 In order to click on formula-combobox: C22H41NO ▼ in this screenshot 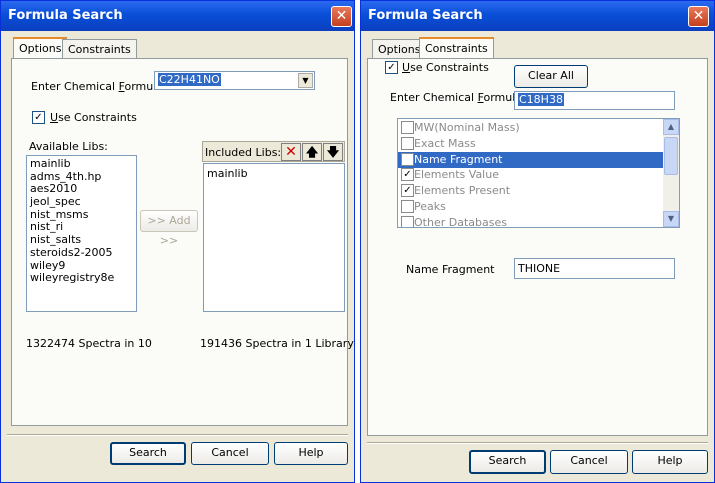, I will do `click(234, 80)`.